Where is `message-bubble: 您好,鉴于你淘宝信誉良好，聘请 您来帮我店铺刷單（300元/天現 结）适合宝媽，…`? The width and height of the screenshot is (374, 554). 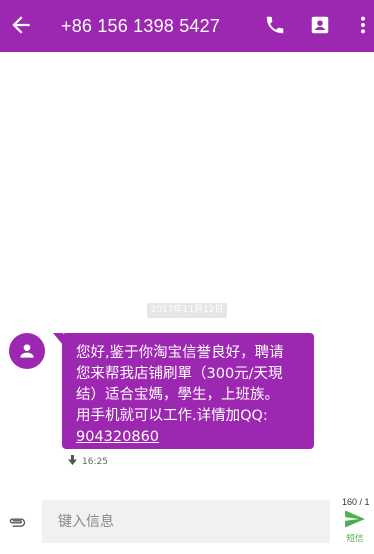
message-bubble: 您好,鉴于你淘宝信誉良好，聘请 您来帮我店铺刷單（300元/天現 结）适合宝媽，… is located at coordinates (183, 391).